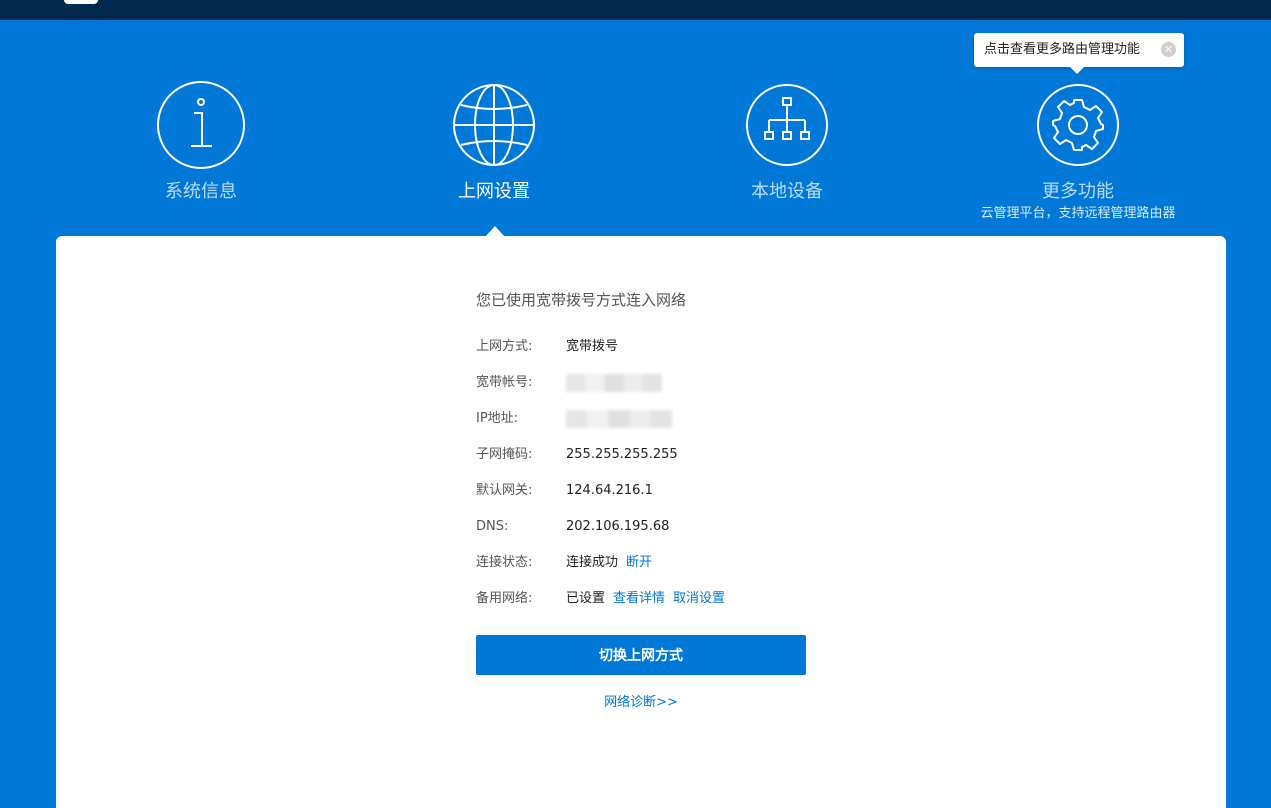  What do you see at coordinates (492, 526) in the screenshot?
I see `row-label: DNS:` at bounding box center [492, 526].